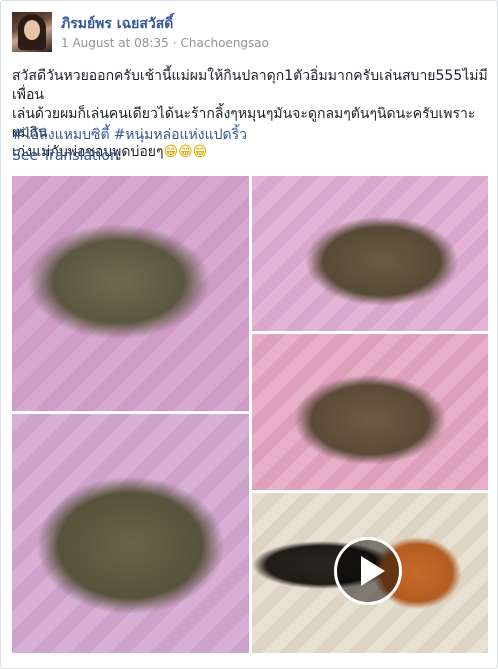 The height and width of the screenshot is (669, 498). I want to click on hashtag-link: #หนุ่มหล่อแห่งแปดริ้ว, so click(180, 135).